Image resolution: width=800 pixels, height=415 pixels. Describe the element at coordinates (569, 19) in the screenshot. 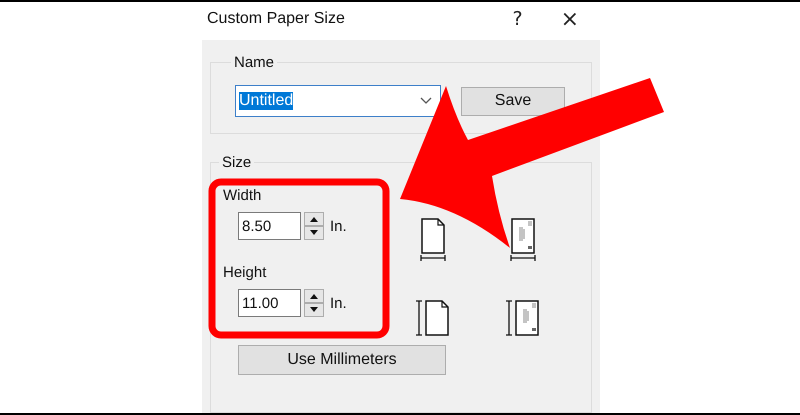

I see `close-button: ×` at that location.